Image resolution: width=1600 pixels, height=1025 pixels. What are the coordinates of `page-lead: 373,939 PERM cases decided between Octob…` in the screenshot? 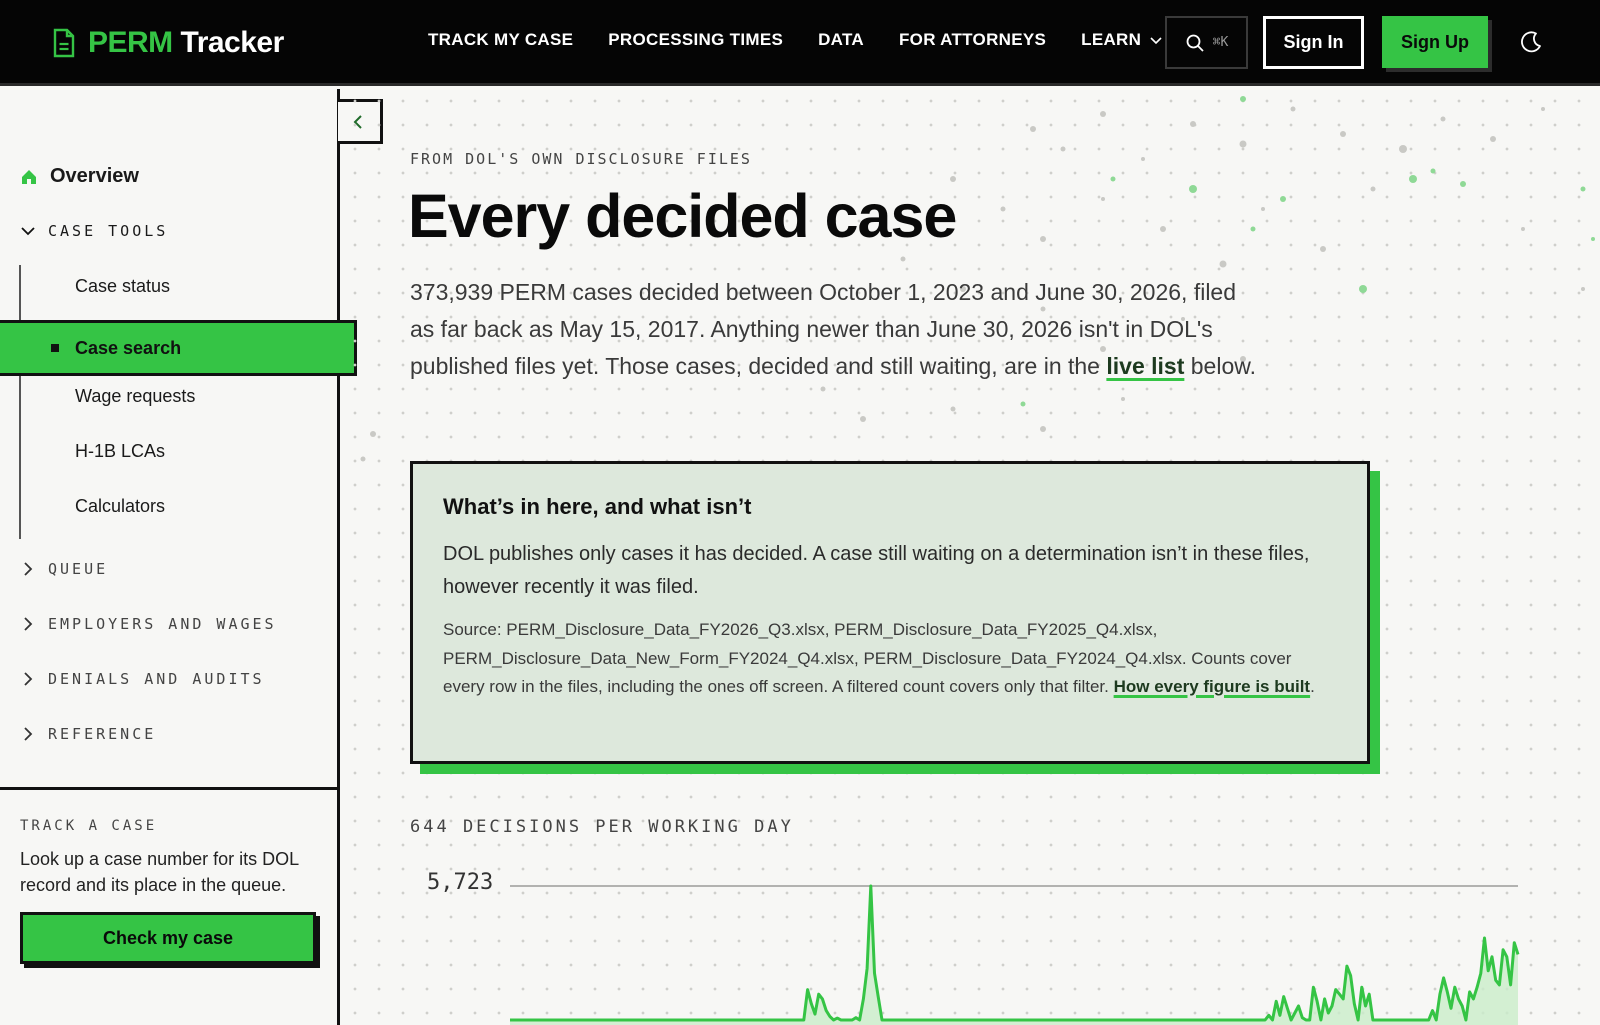 It's located at (835, 329).